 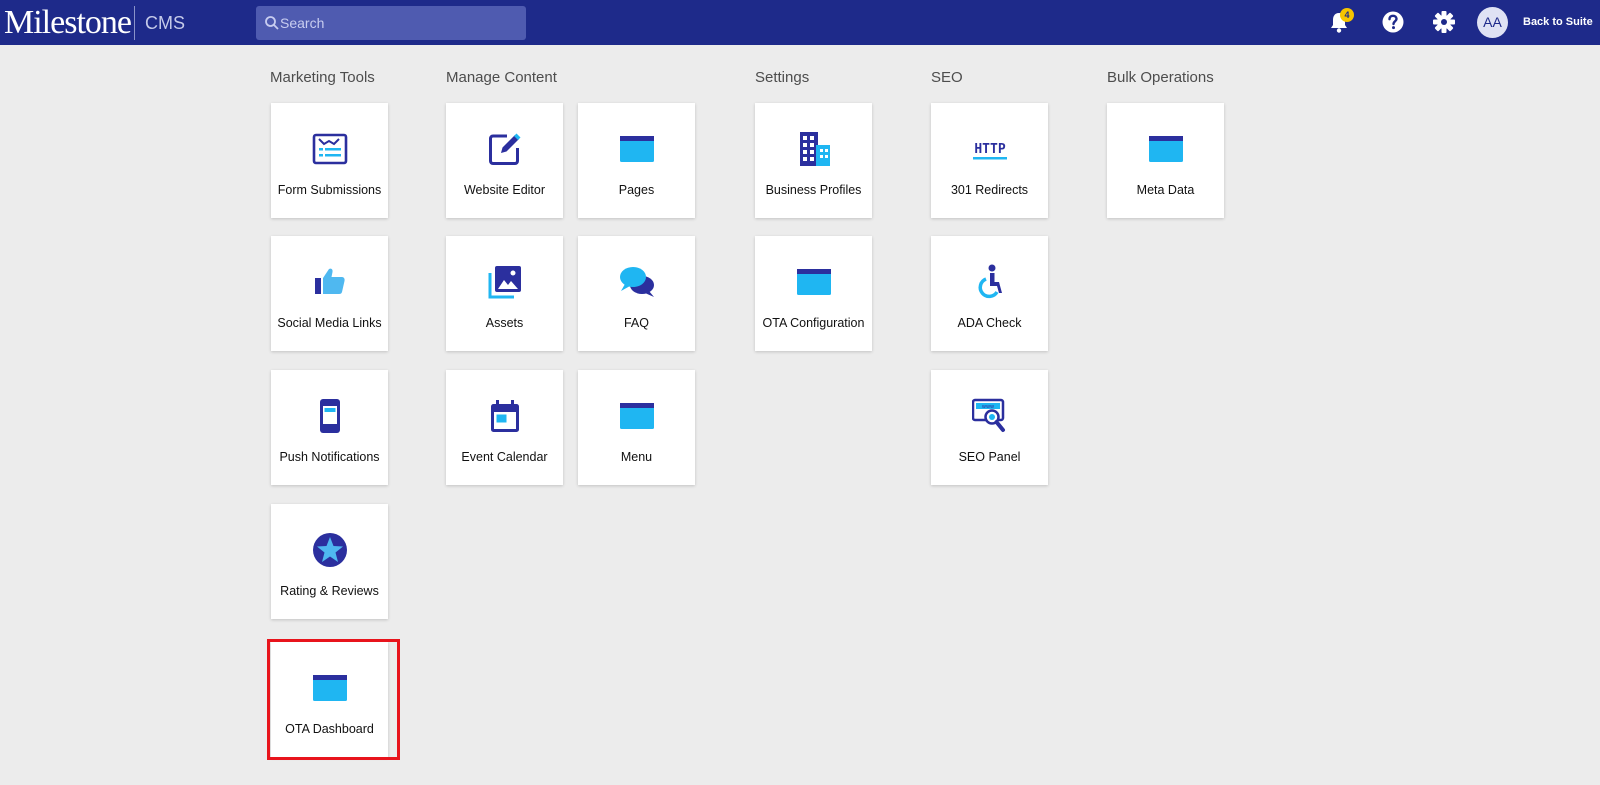 I want to click on section-title-manage-content: Manage Content, so click(x=501, y=77).